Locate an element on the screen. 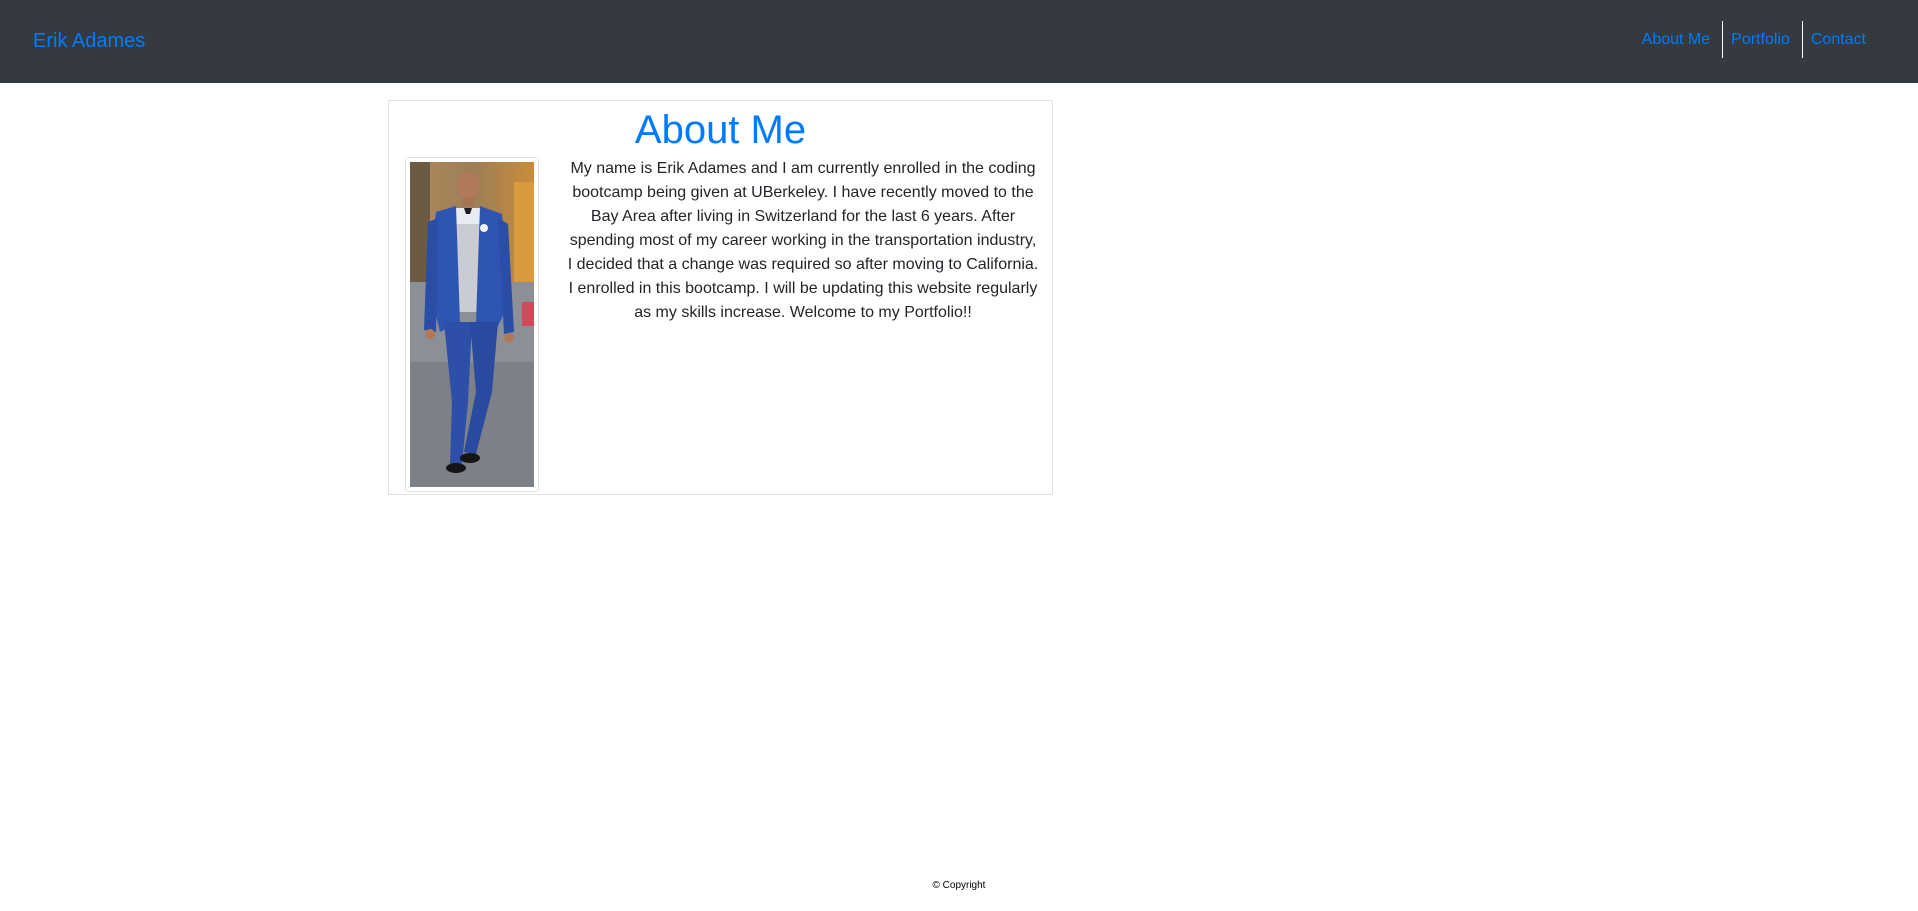 The height and width of the screenshot is (911, 1918). copyright-text: © Copyright is located at coordinates (959, 885).